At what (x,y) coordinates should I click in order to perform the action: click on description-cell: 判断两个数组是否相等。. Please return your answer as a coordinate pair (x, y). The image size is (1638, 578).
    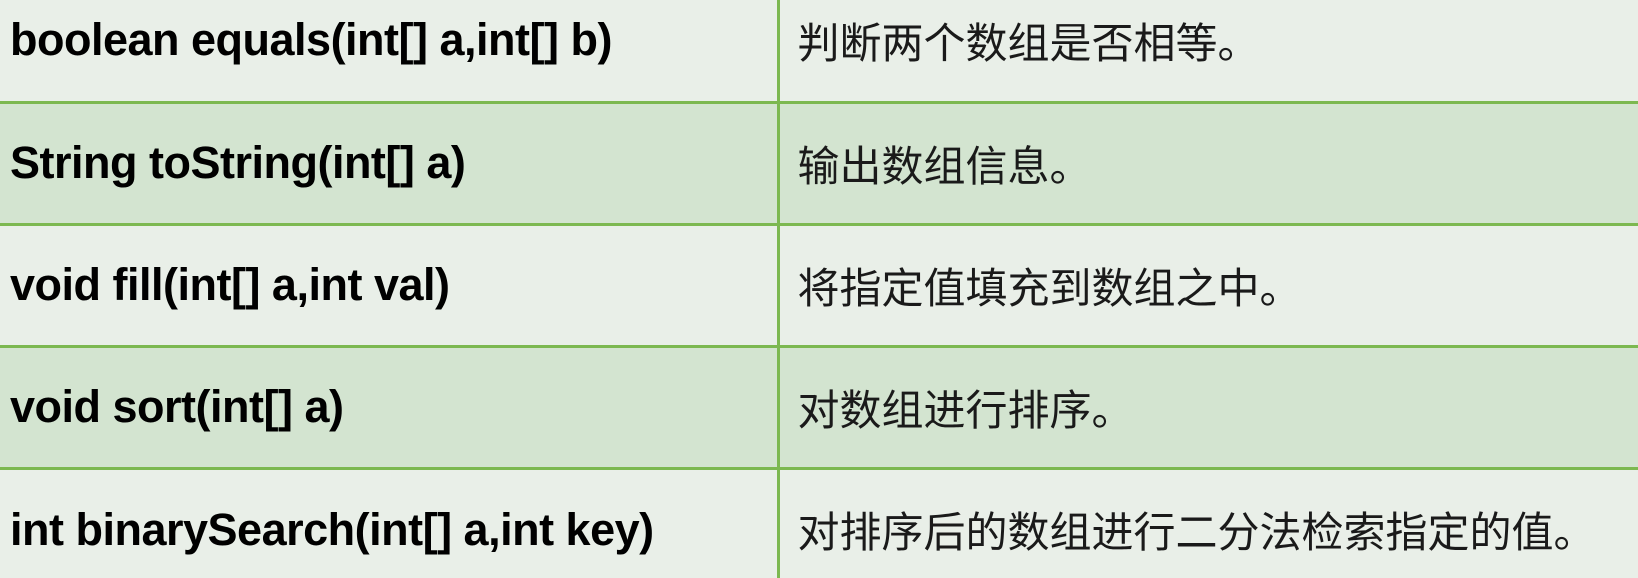
    Looking at the image, I should click on (1207, 52).